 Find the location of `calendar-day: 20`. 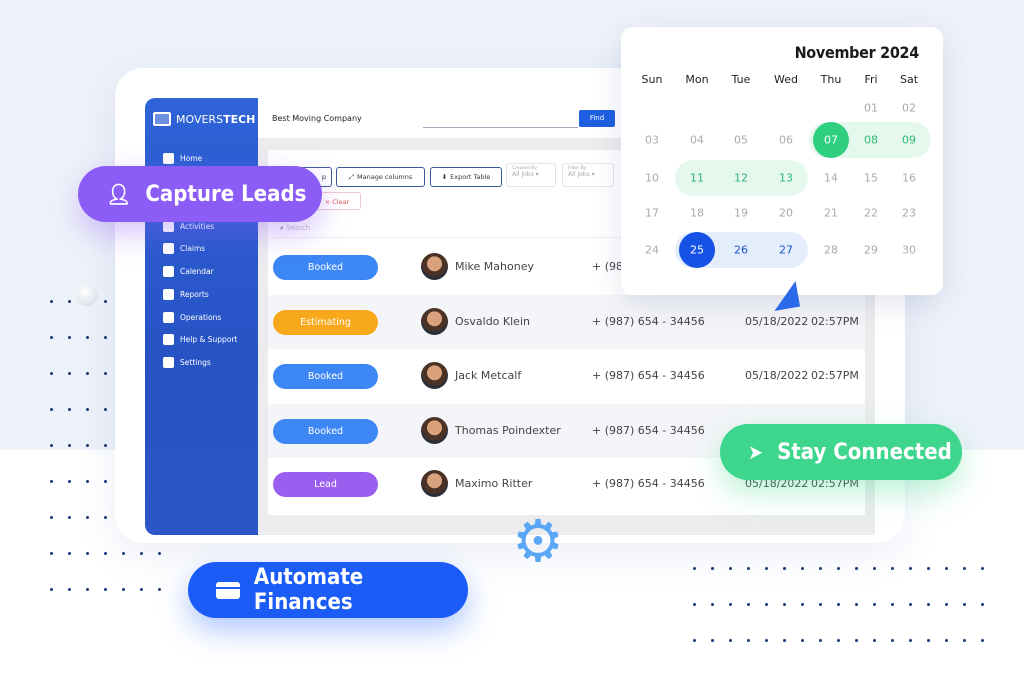

calendar-day: 20 is located at coordinates (786, 213).